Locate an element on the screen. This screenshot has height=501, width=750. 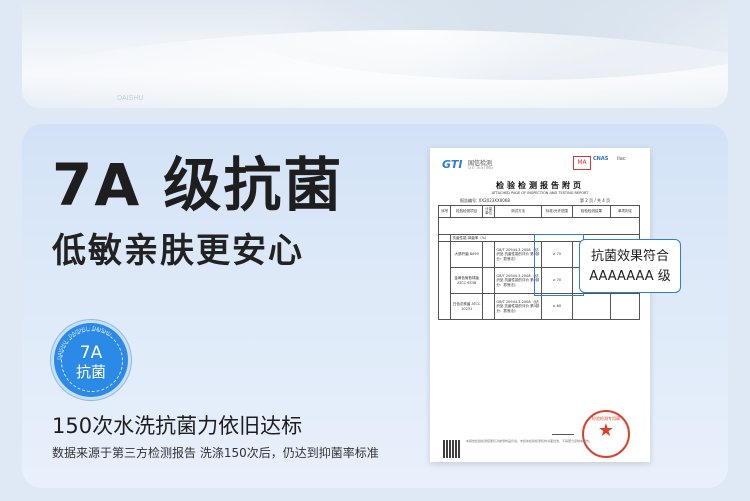
report-title: 检验检测报告附页 is located at coordinates (540, 185).